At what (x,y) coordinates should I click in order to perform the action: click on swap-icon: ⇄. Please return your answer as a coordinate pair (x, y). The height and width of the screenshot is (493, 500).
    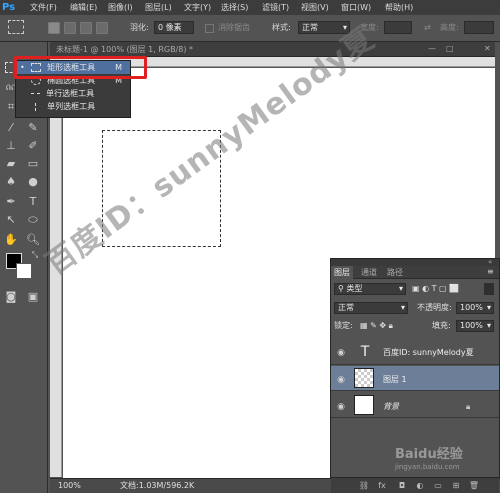
    Looking at the image, I should click on (427, 28).